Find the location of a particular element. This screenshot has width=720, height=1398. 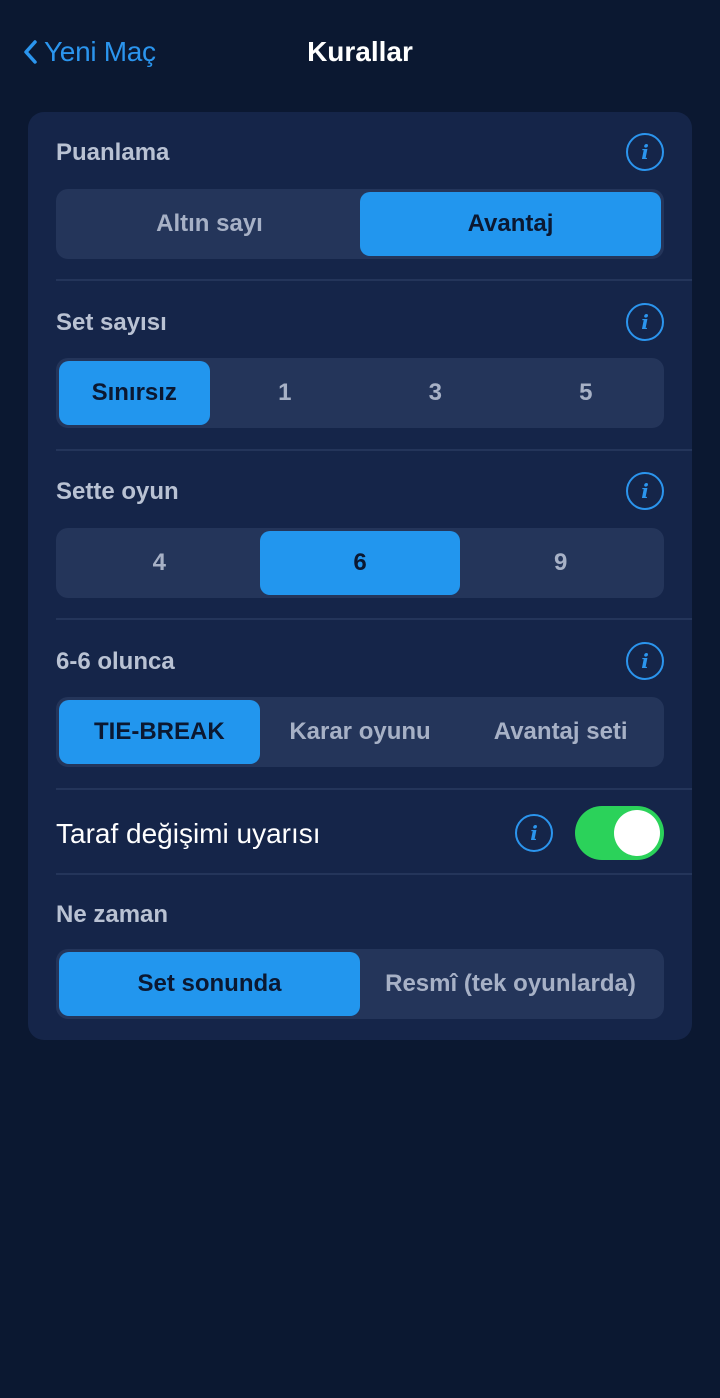

tie-rule-segmented-control: TIE-BREAK Karar oyunu Avantaj seti is located at coordinates (360, 732).